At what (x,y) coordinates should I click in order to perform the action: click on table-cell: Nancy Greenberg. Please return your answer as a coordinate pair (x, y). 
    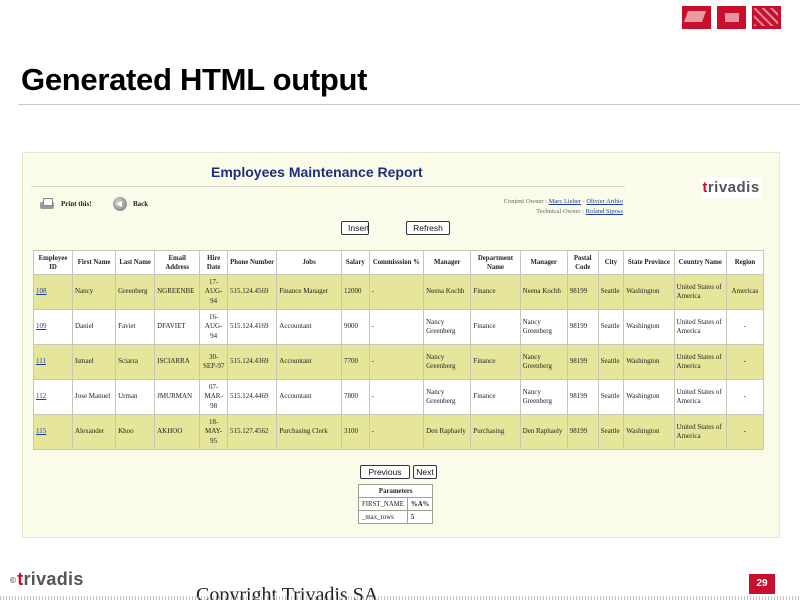
    Looking at the image, I should click on (447, 362).